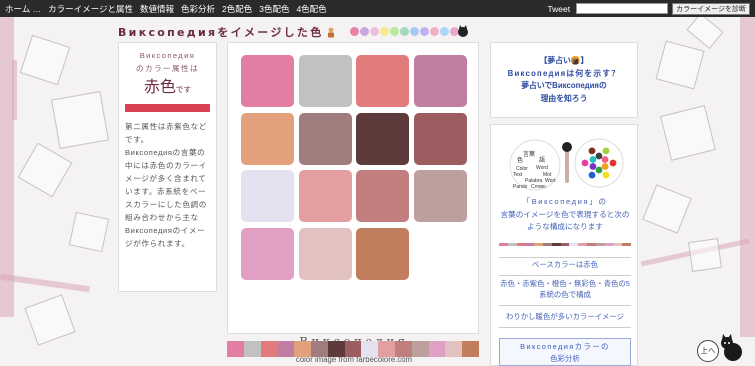  Describe the element at coordinates (565, 358) in the screenshot. I see `analysis-label: 色彩分析` at that location.